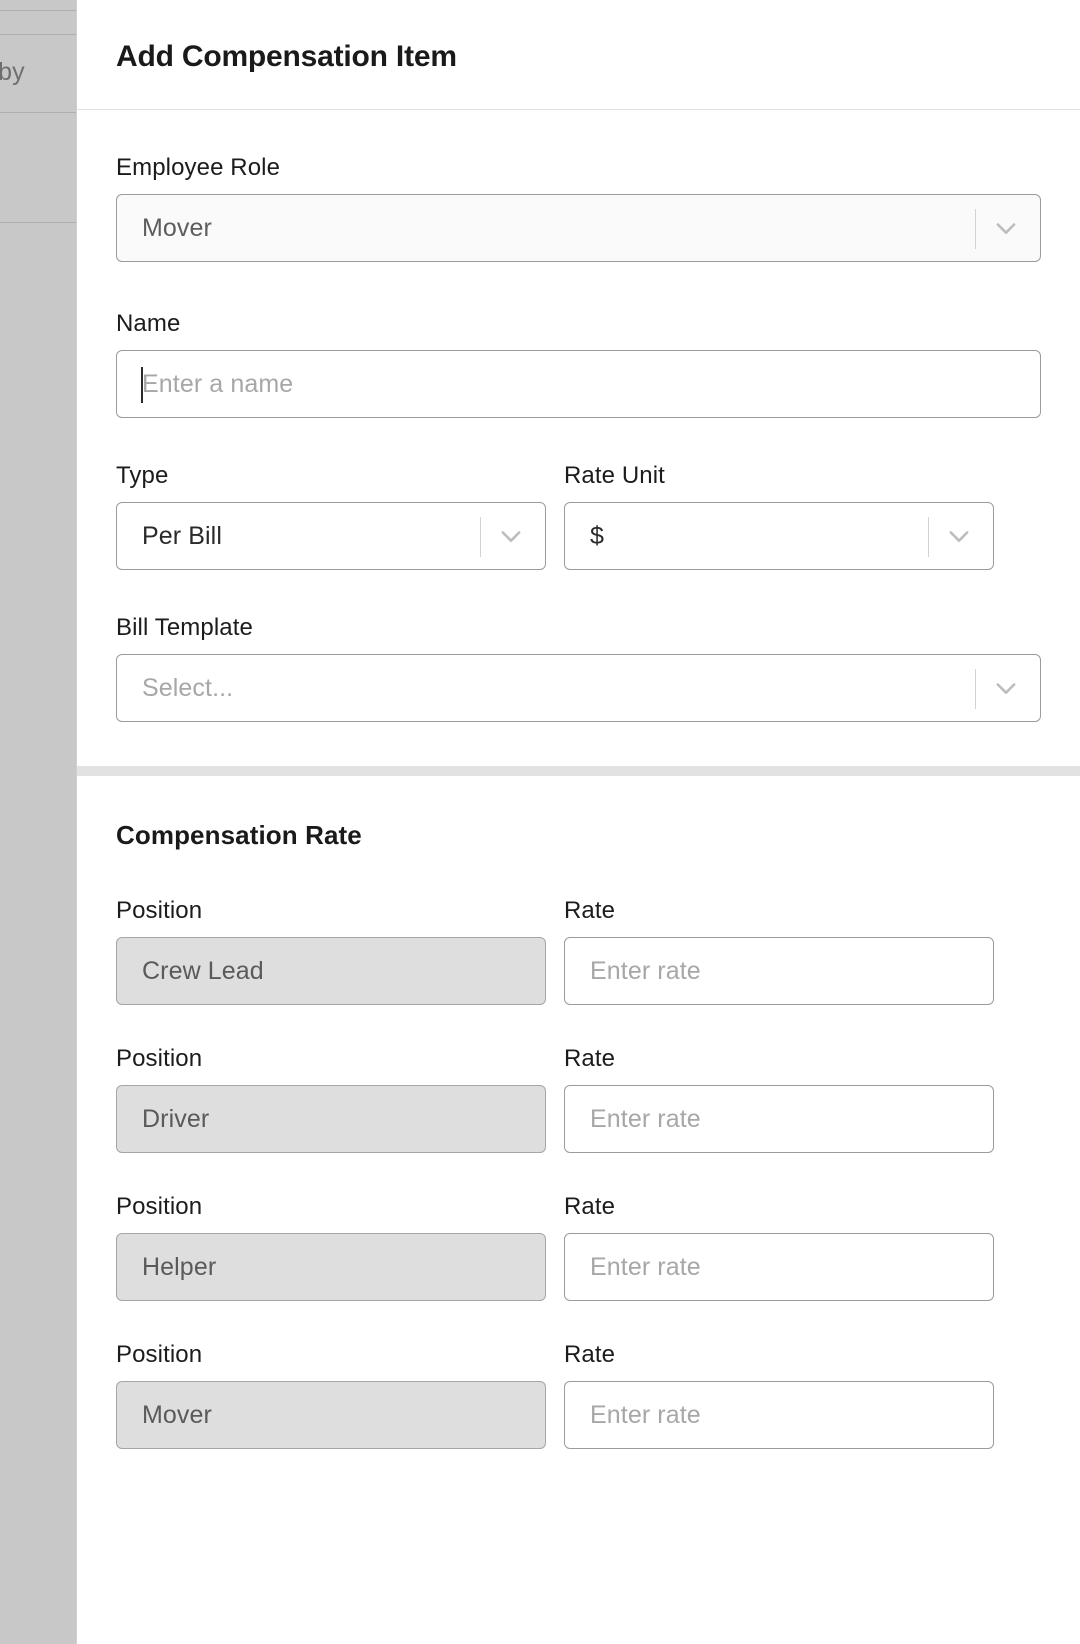 Image resolution: width=1080 pixels, height=1644 pixels. I want to click on field-group-position: Position Driver, so click(331, 1100).